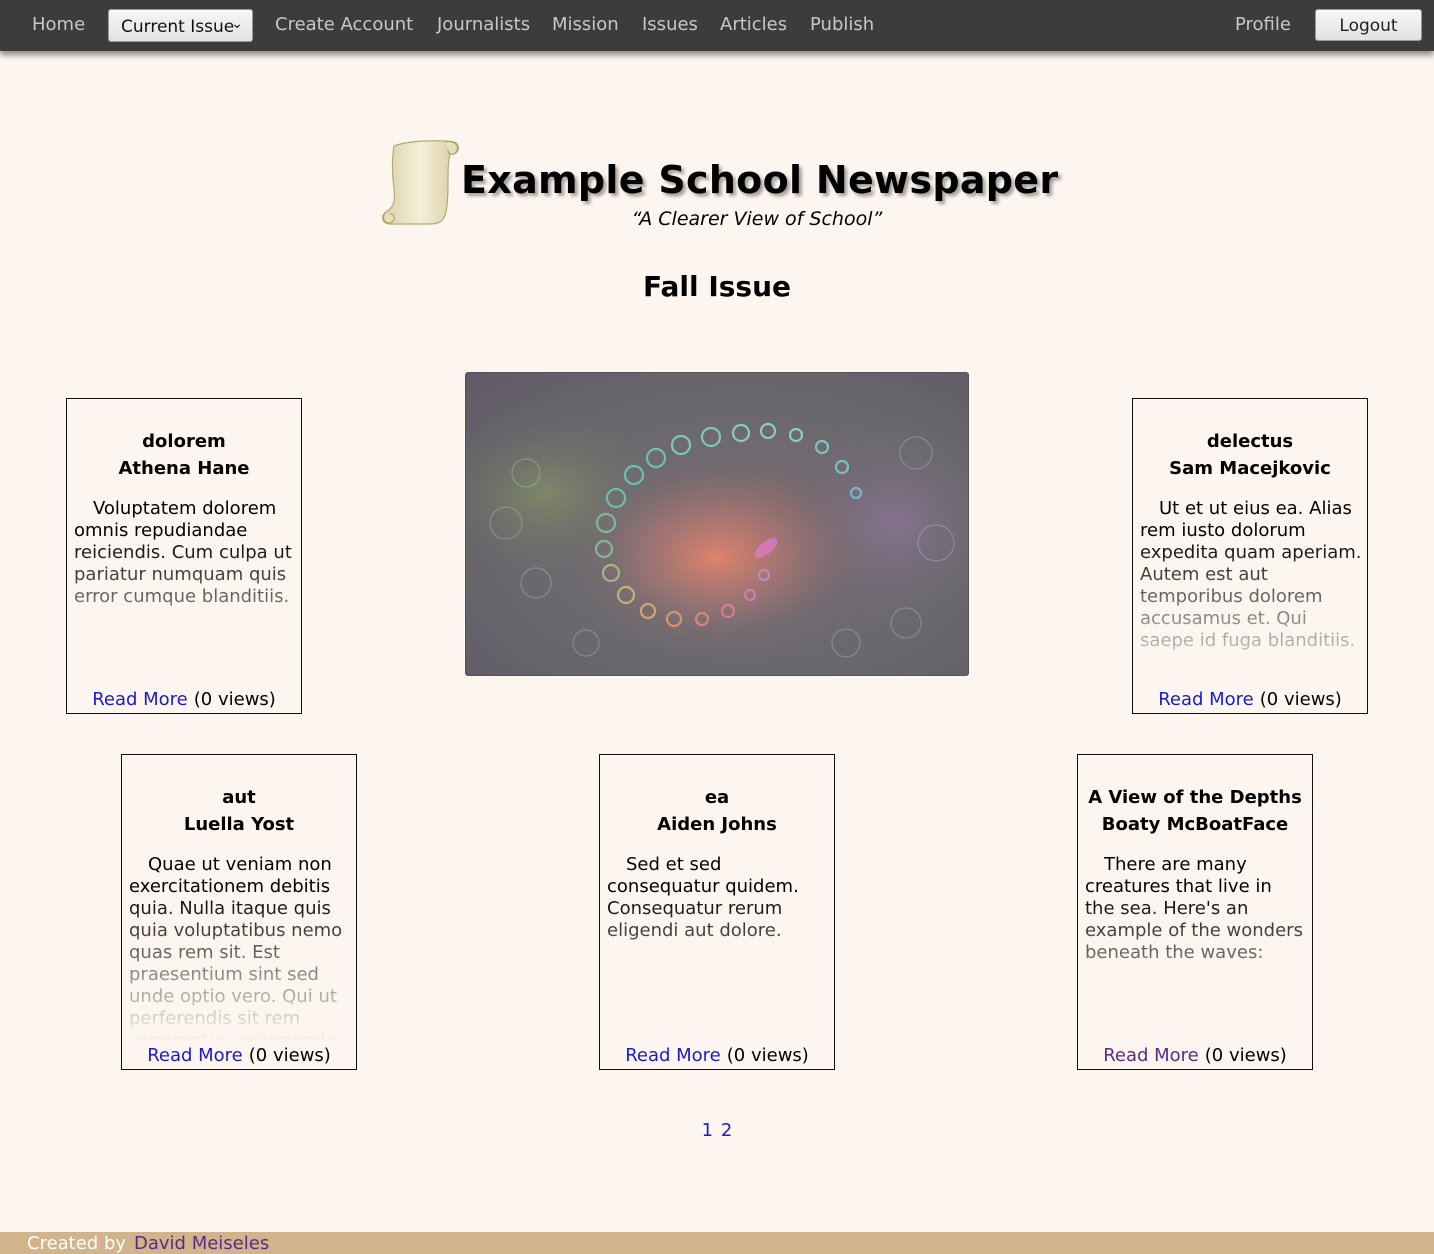 This screenshot has height=1254, width=1434. I want to click on fractal-spiral-artwork, so click(717, 530).